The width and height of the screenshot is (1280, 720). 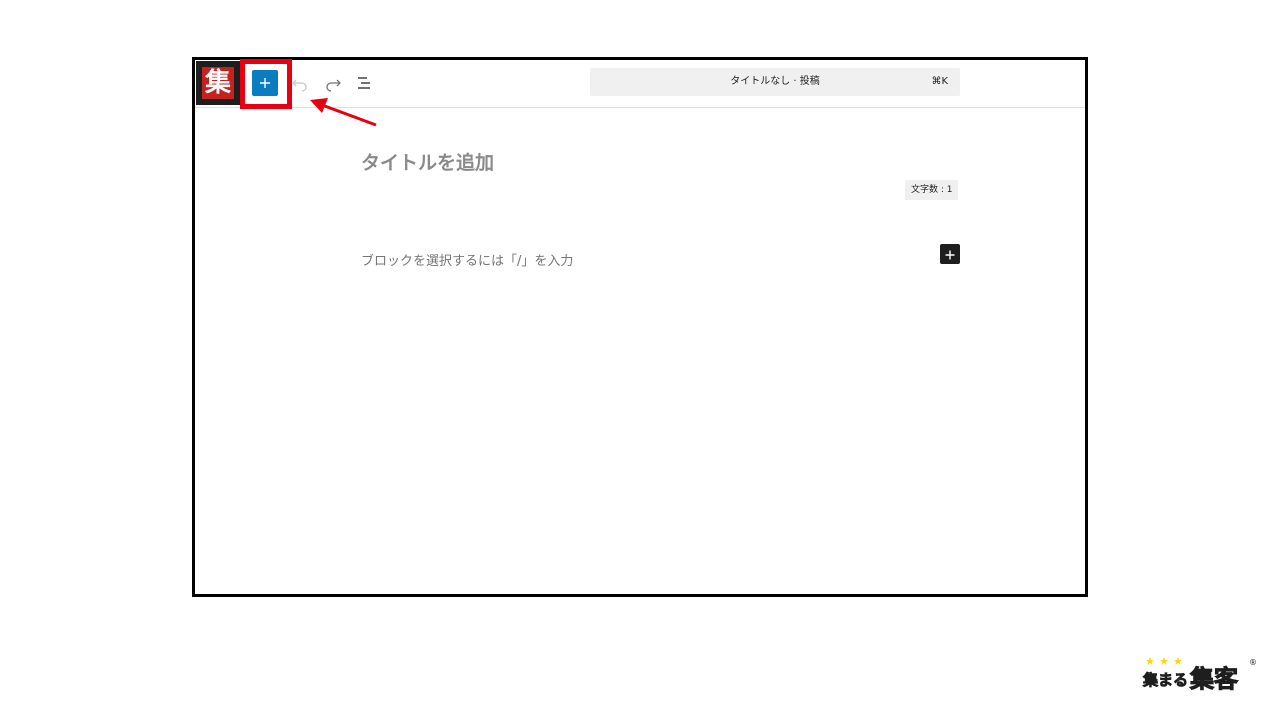 I want to click on site-icon-button: 集, so click(x=218, y=83).